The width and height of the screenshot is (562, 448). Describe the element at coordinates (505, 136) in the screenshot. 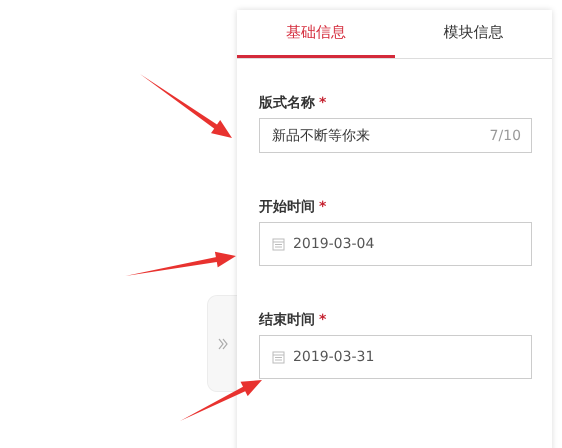

I see `character-counter: 7/10` at that location.